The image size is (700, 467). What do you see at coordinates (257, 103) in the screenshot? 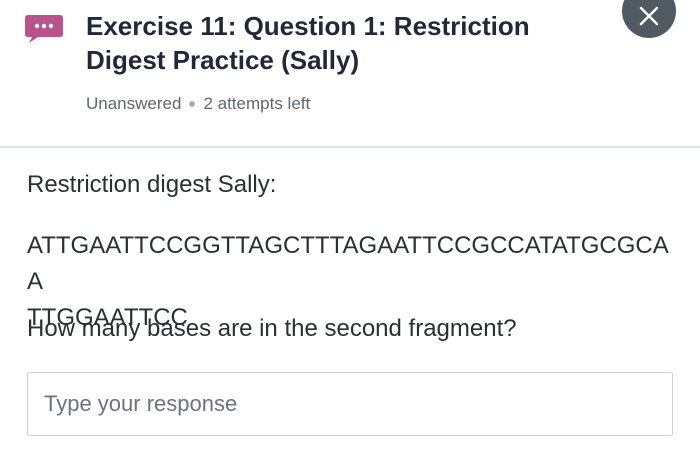
I see `attempts-label: 2 attempts left` at bounding box center [257, 103].